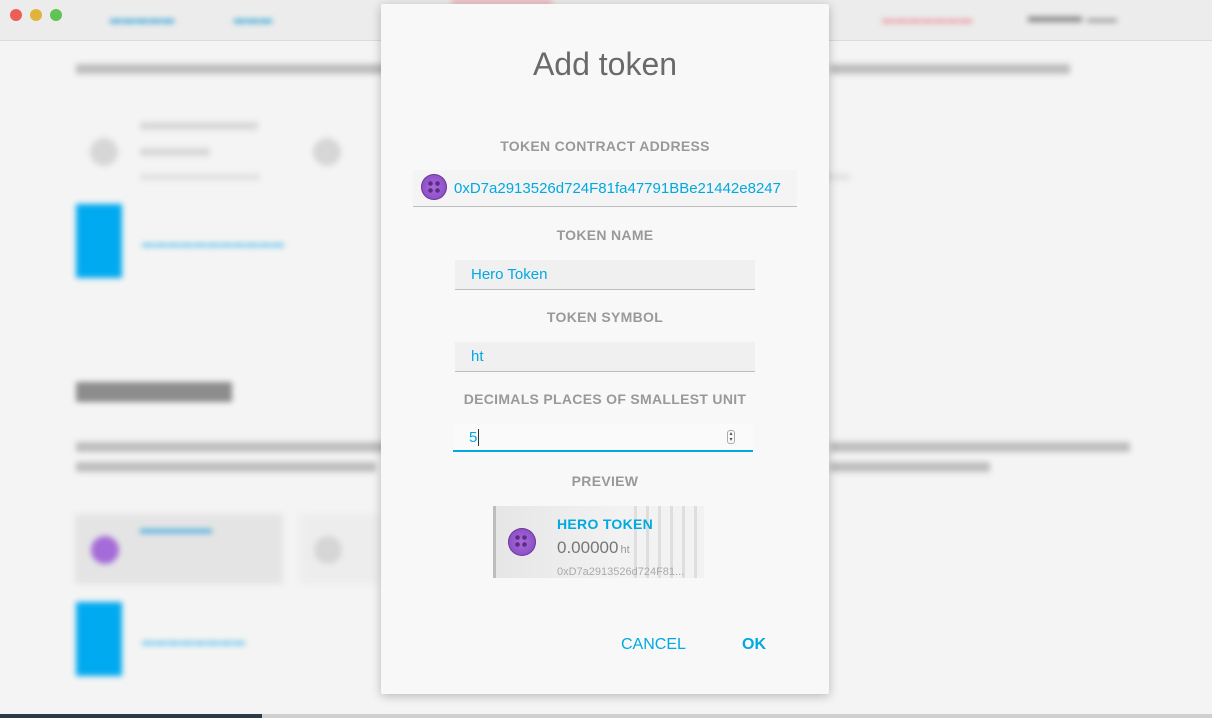 The height and width of the screenshot is (718, 1212). Describe the element at coordinates (605, 64) in the screenshot. I see `dialog-title: Add token` at that location.